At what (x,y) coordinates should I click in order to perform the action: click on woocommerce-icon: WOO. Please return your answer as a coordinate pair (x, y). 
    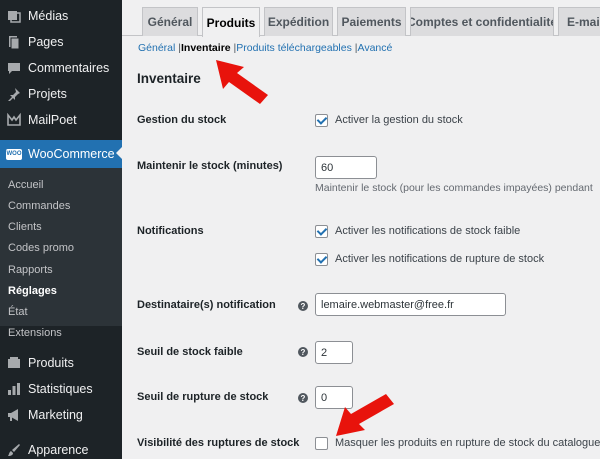
    Looking at the image, I should click on (14, 154).